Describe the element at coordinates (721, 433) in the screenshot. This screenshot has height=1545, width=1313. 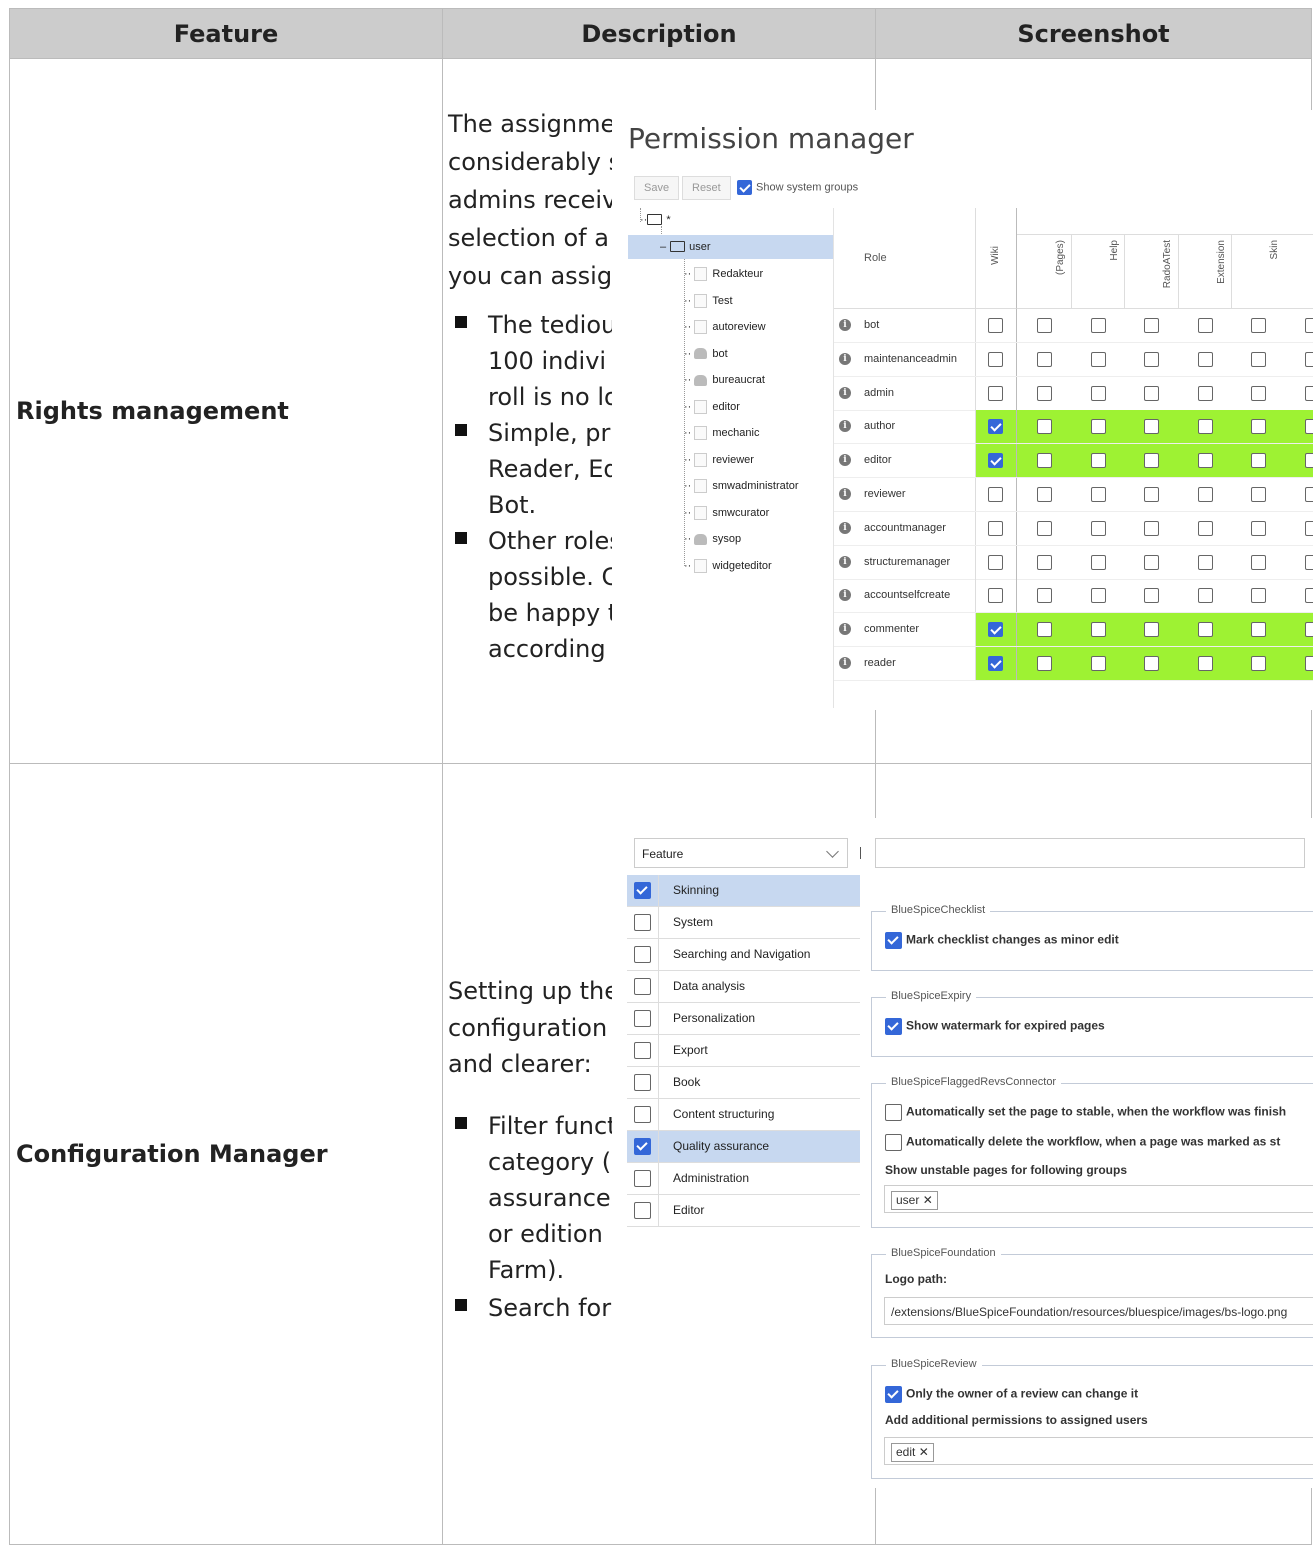
I see `tree-node: ·· mechanic` at that location.